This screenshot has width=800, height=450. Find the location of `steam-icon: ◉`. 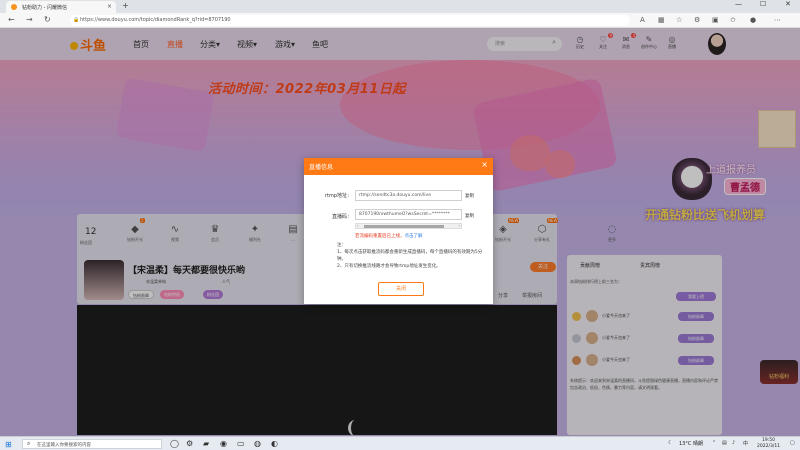

steam-icon: ◉ is located at coordinates (223, 443).